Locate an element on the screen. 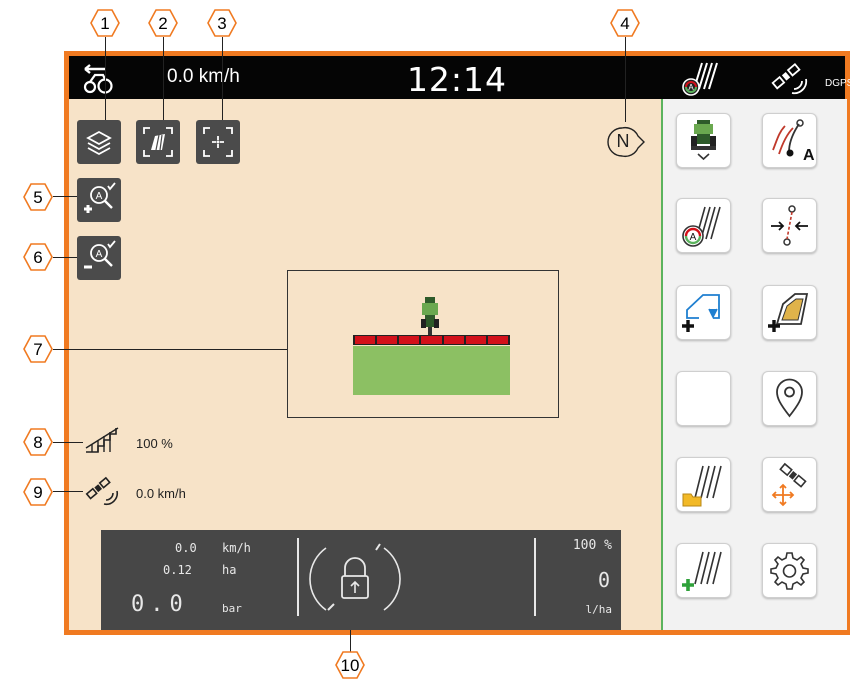 Image resolution: width=856 pixels, height=684 pixels. compass-north-label: N is located at coordinates (623, 141).